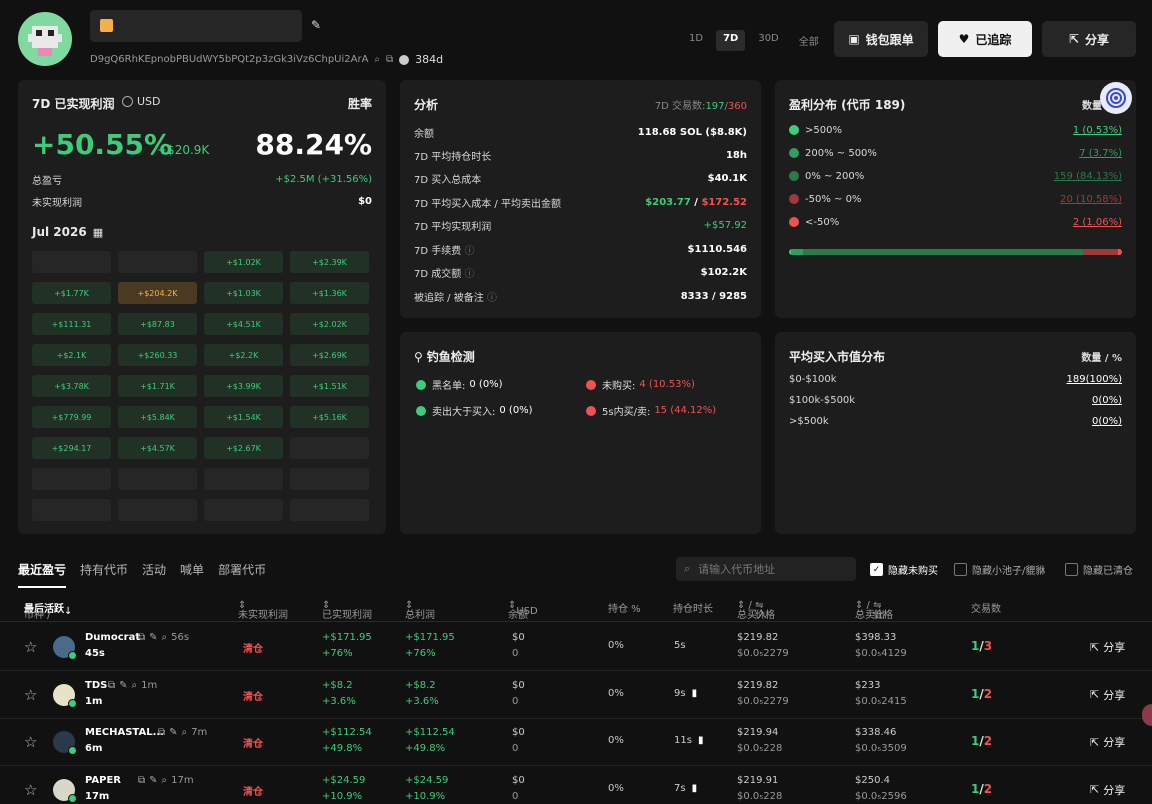  I want to click on col-position: 持仓 %, so click(624, 607).